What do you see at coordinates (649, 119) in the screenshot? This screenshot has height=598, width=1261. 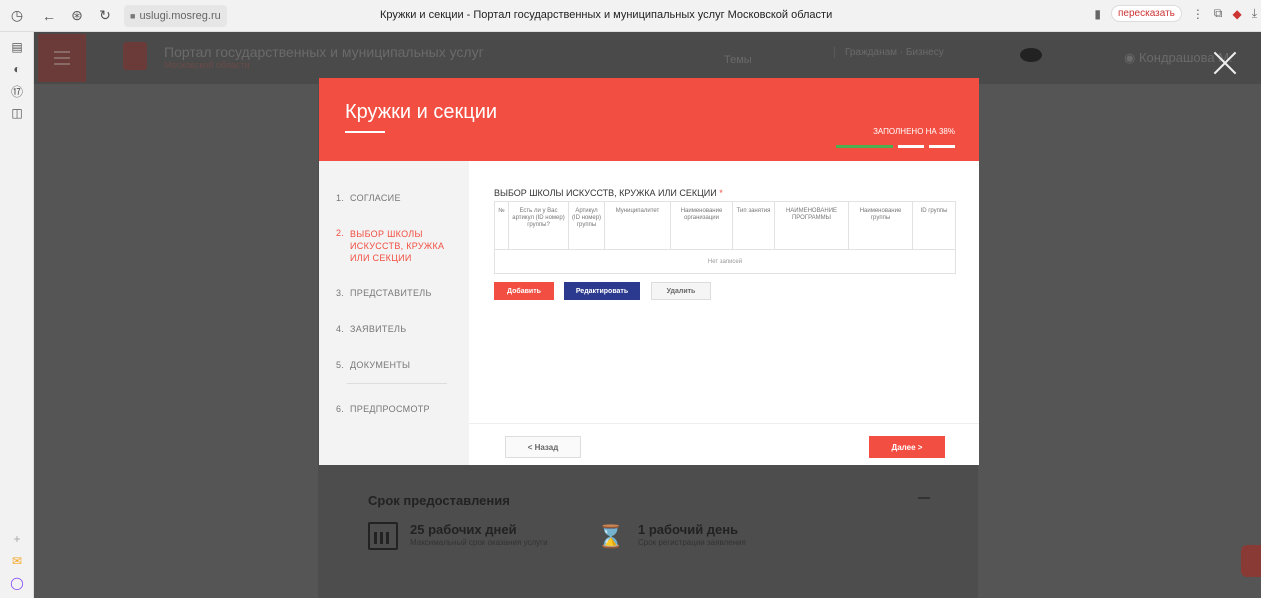 I see `modal-header: Кружки и секции ЗАПОЛНЕНО НА 38%` at bounding box center [649, 119].